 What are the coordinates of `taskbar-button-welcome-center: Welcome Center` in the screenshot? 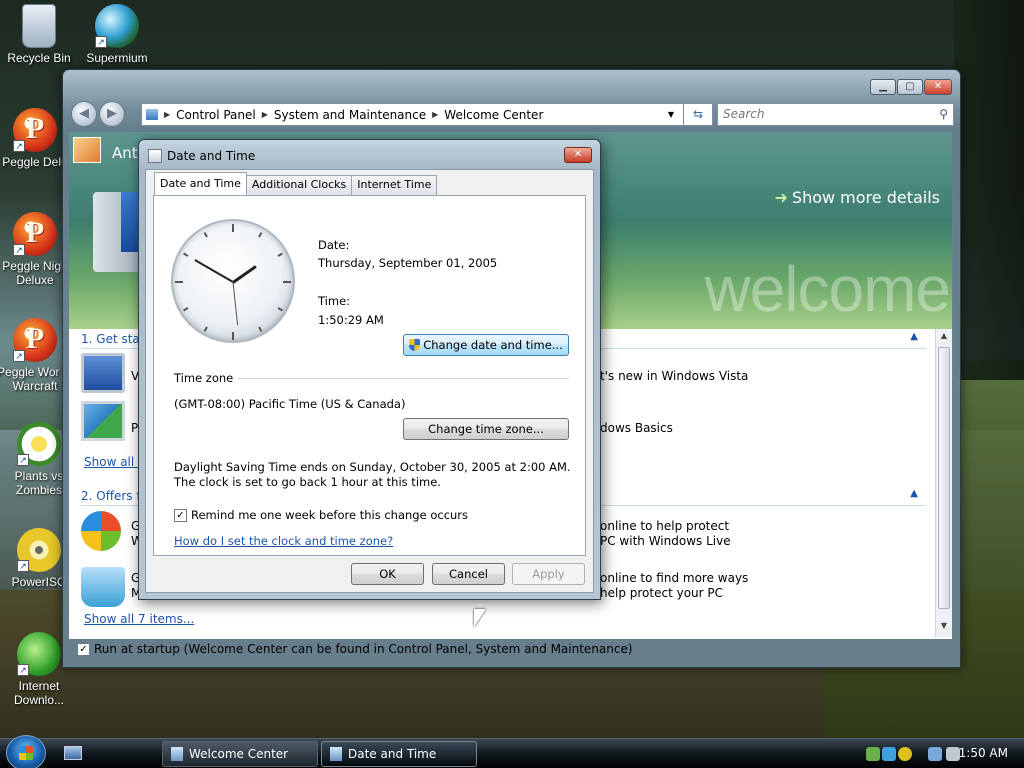 It's located at (240, 754).